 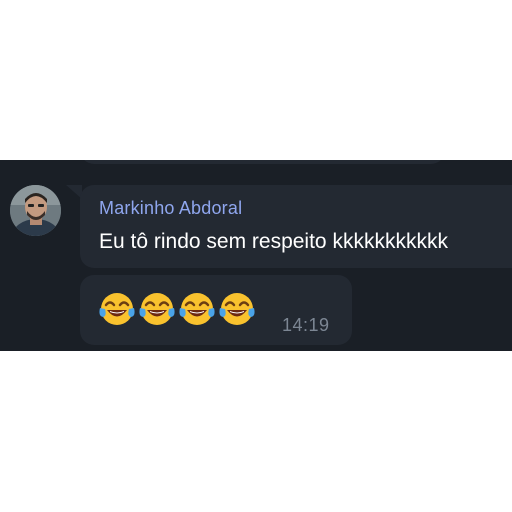 I want to click on message-text: Eu tô rindo sem respeito kkkkkkkkkkk, so click(x=273, y=241).